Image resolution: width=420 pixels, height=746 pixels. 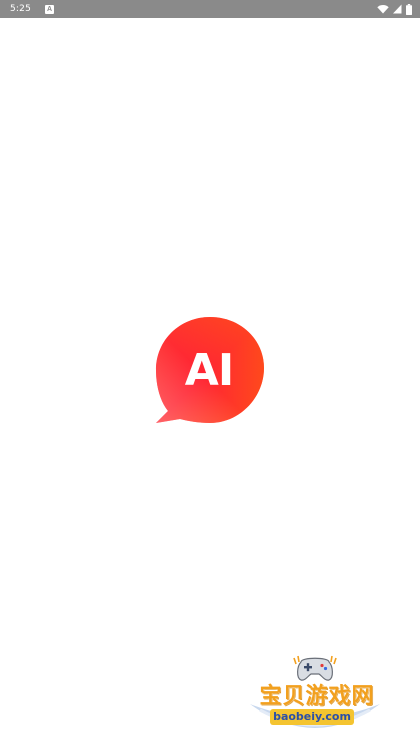 What do you see at coordinates (397, 9) in the screenshot?
I see `cell-signal-icon` at bounding box center [397, 9].